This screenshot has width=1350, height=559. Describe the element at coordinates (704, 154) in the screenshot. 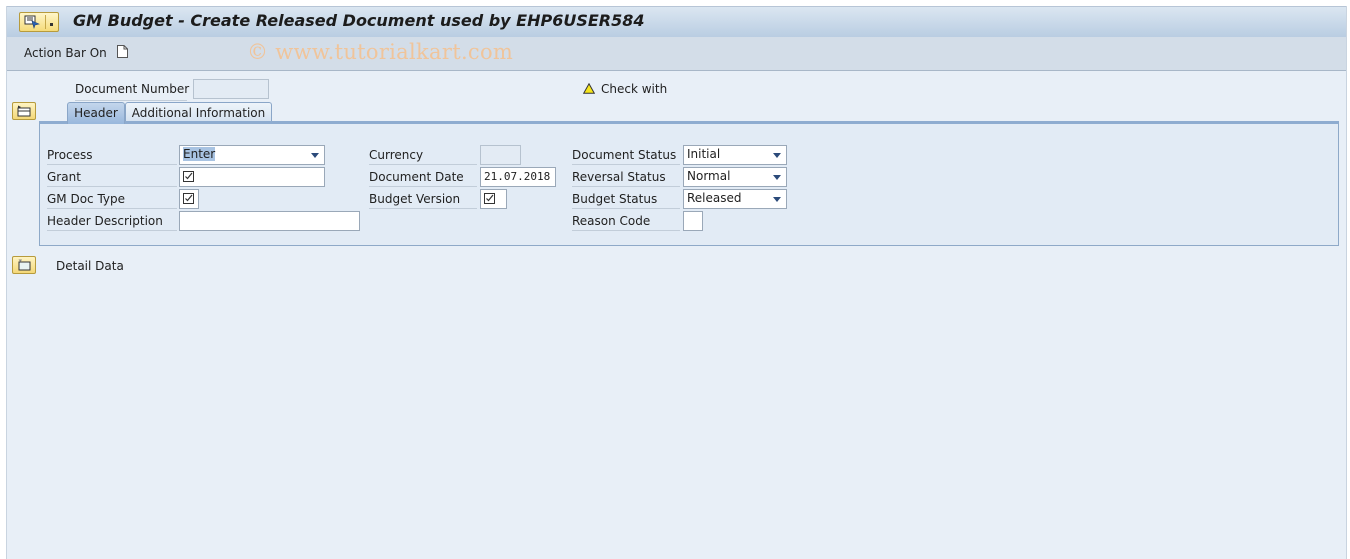

I see `document-status-value: Initial` at that location.